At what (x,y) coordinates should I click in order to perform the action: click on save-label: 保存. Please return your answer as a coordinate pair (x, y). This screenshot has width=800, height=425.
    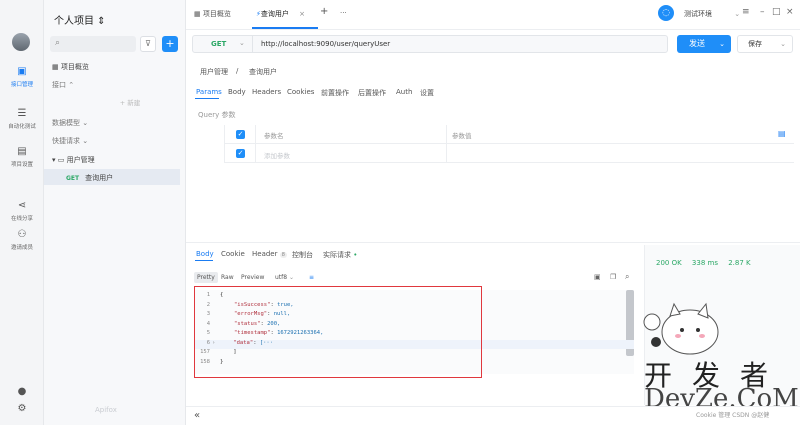
    Looking at the image, I should click on (755, 44).